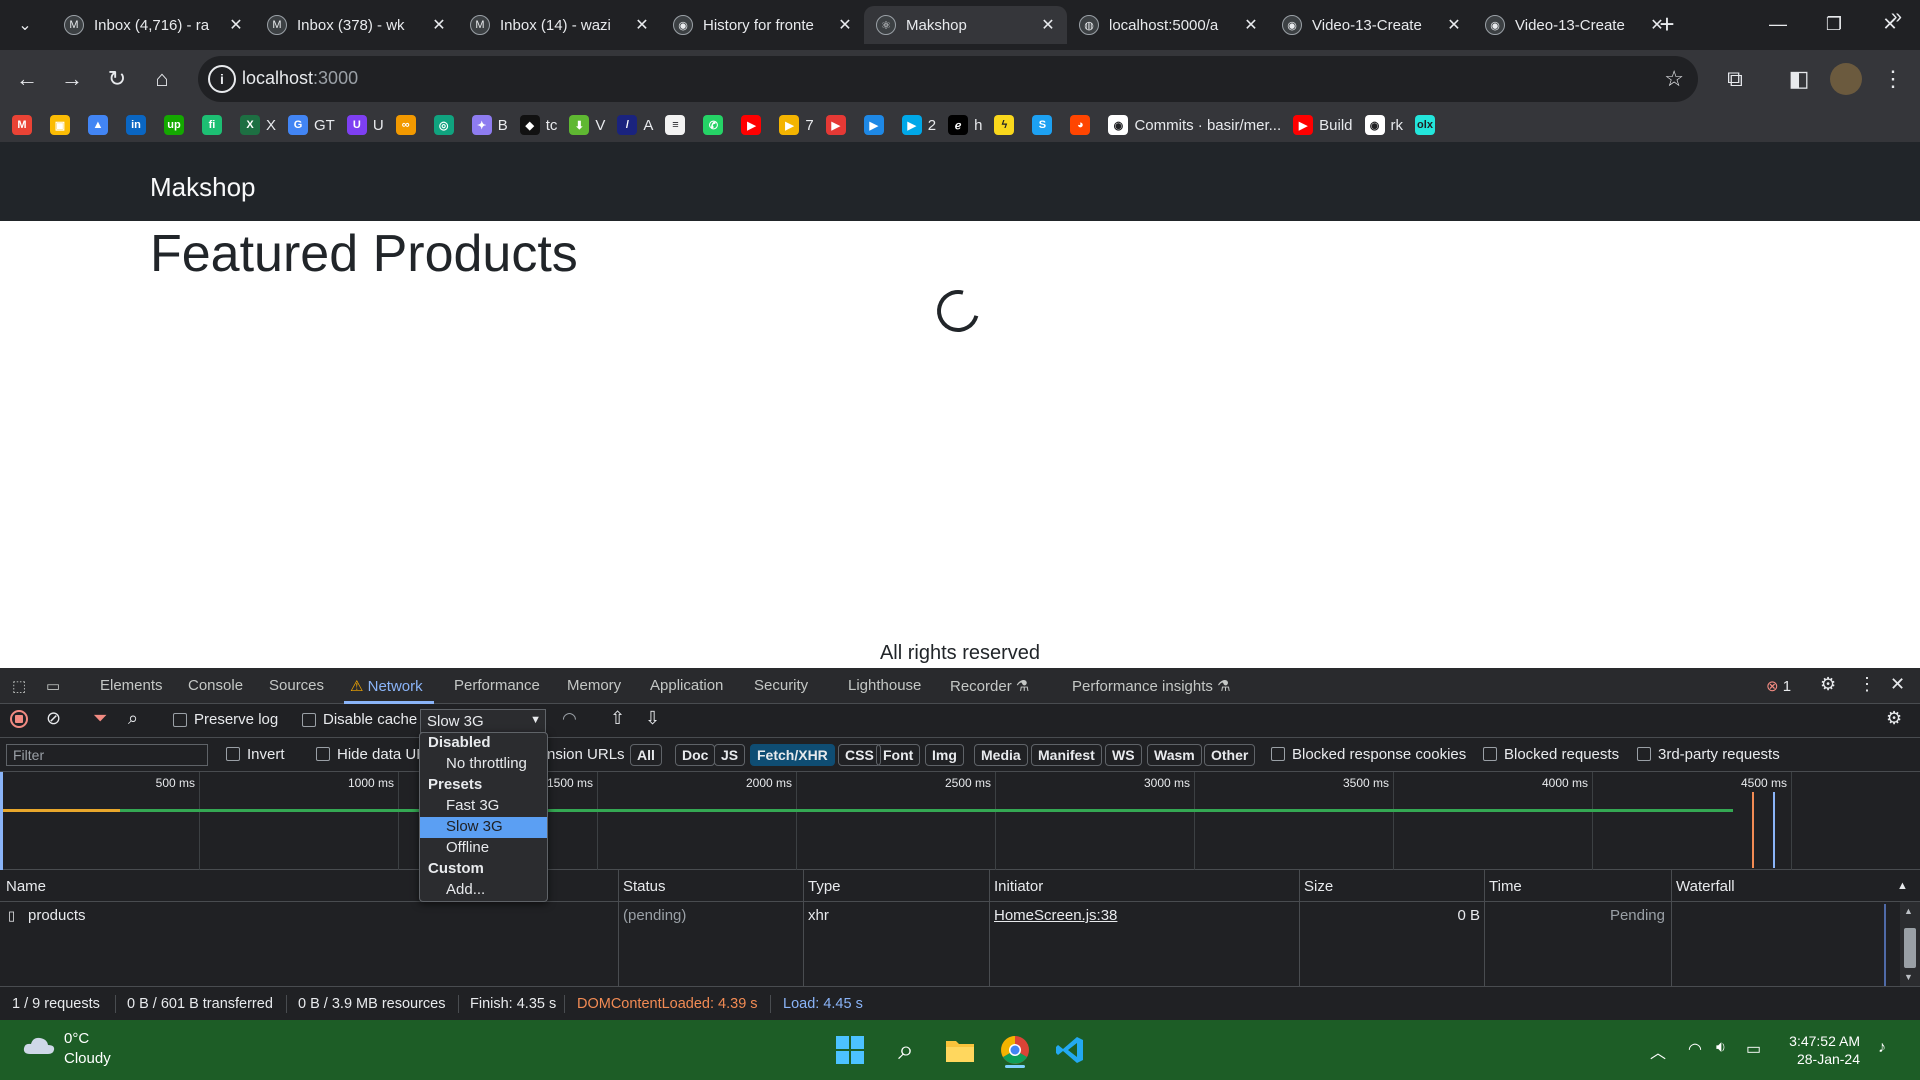  I want to click on wifi-icon: ◠, so click(1695, 1049).